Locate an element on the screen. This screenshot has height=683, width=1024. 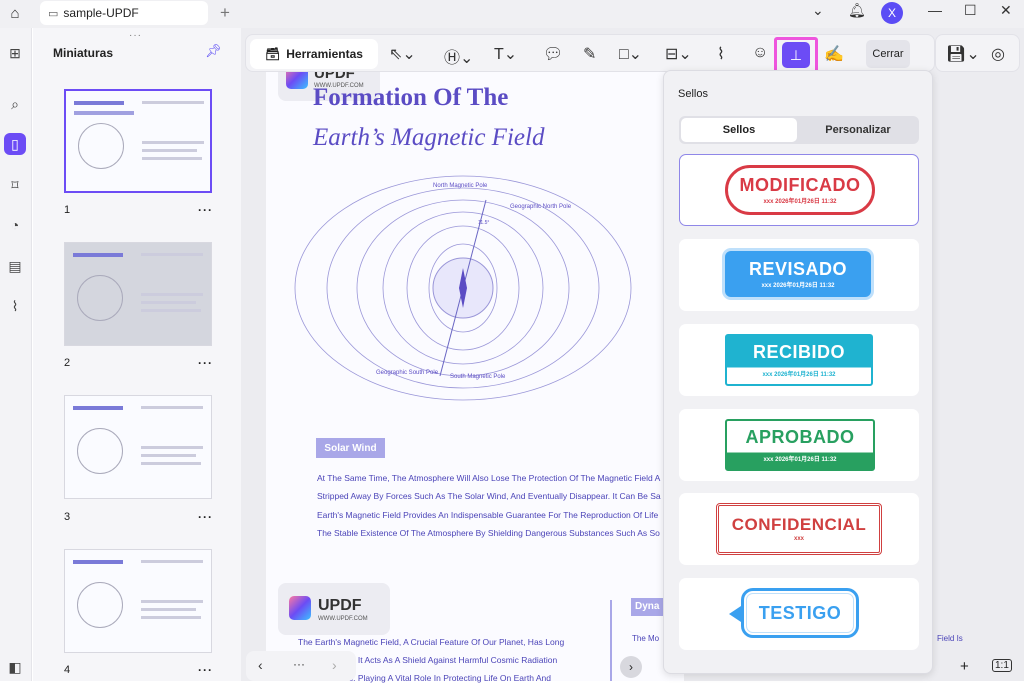
solar-wind-heading: Solar Wind is located at coordinates (350, 448).